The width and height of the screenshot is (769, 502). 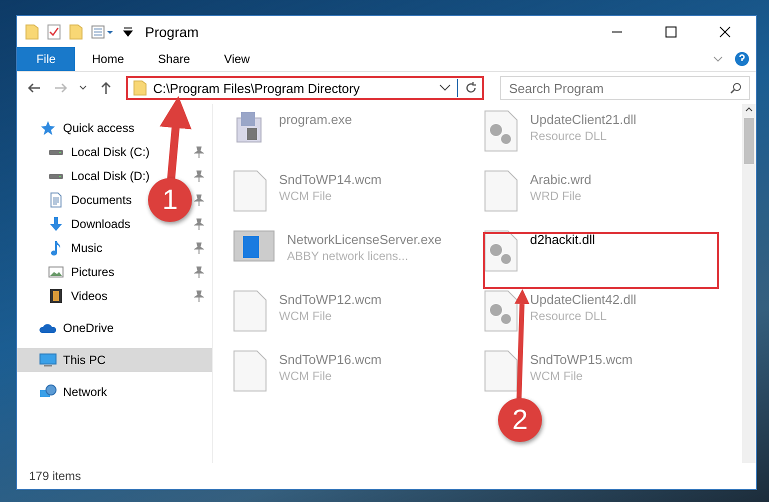 I want to click on sidebar-item: Local Disk (C:), so click(x=110, y=152).